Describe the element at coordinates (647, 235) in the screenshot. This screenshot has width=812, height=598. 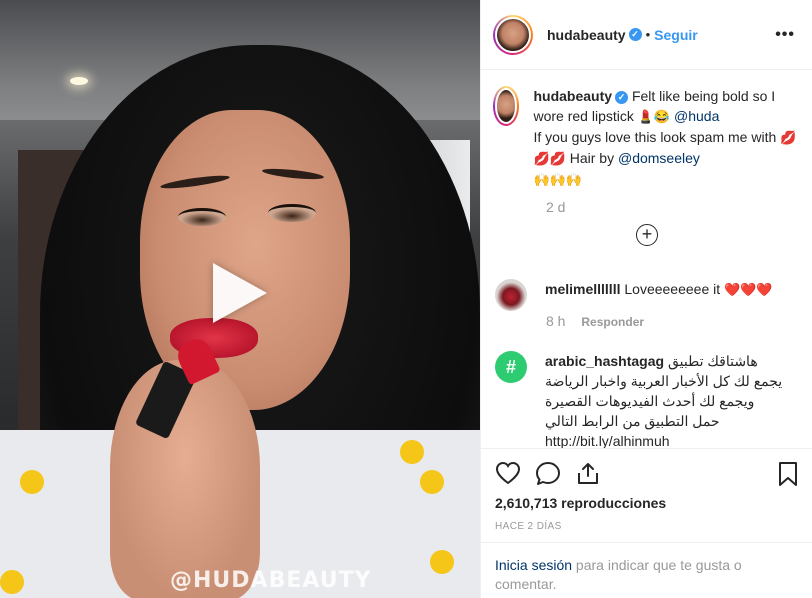
I see `load-more-comments-icon: +` at that location.